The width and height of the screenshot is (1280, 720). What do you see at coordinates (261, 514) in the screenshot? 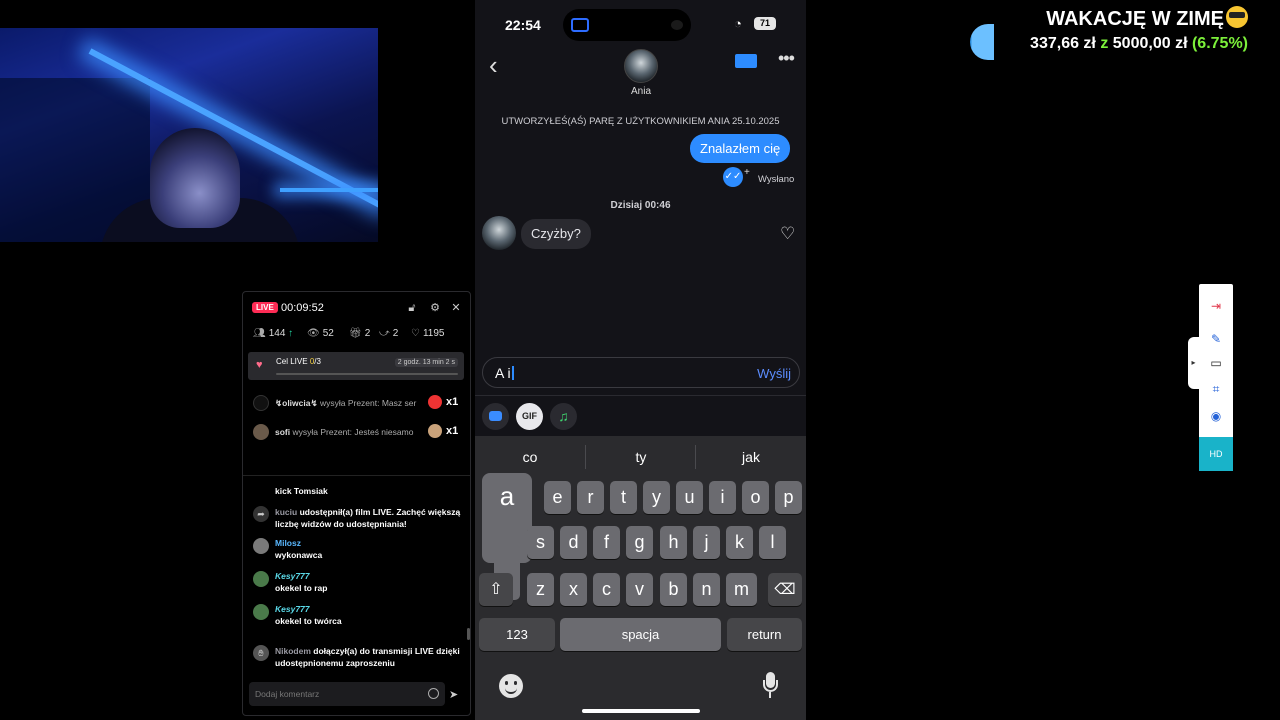
I see `share-icon: ➦` at bounding box center [261, 514].